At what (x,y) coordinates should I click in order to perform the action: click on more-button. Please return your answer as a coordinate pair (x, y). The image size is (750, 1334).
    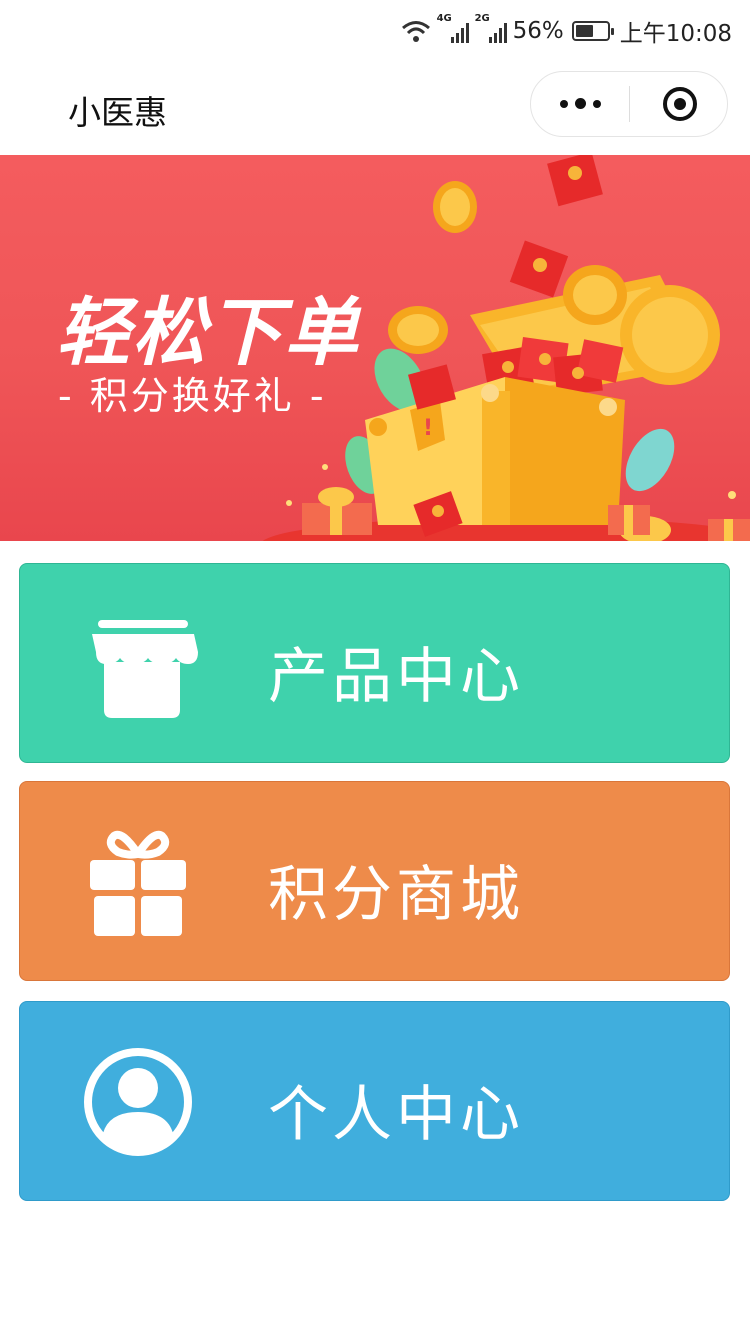
    Looking at the image, I should click on (580, 103).